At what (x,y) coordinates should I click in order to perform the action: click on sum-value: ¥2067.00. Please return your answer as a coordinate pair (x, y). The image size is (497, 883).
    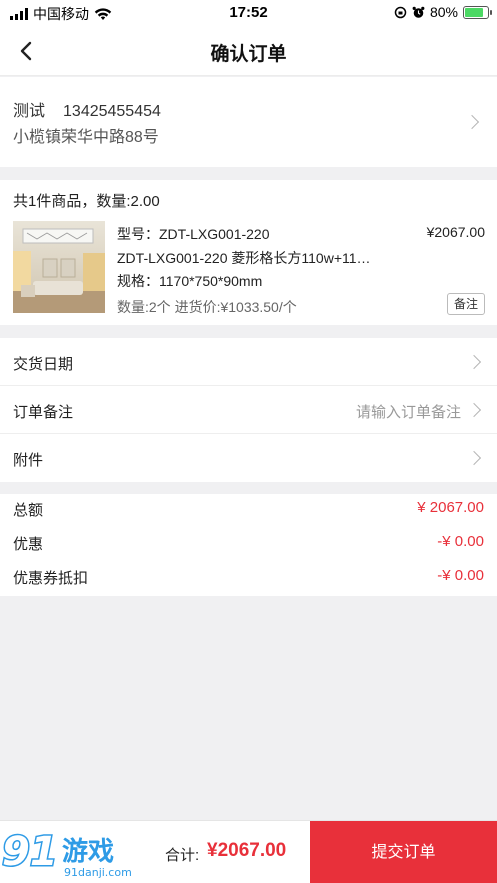
    Looking at the image, I should click on (247, 850).